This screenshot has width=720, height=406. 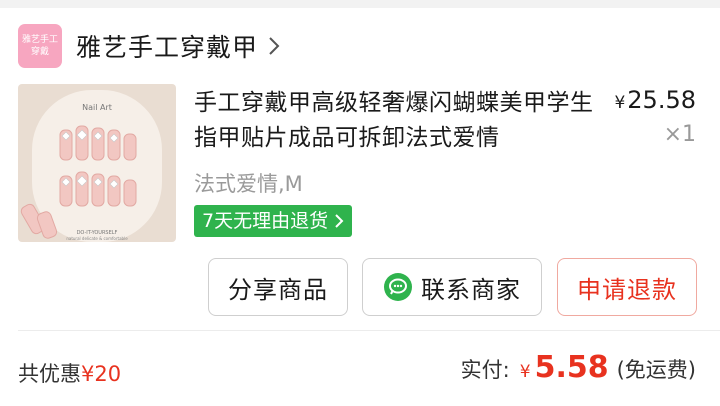 What do you see at coordinates (369, 330) in the screenshot?
I see `divider` at bounding box center [369, 330].